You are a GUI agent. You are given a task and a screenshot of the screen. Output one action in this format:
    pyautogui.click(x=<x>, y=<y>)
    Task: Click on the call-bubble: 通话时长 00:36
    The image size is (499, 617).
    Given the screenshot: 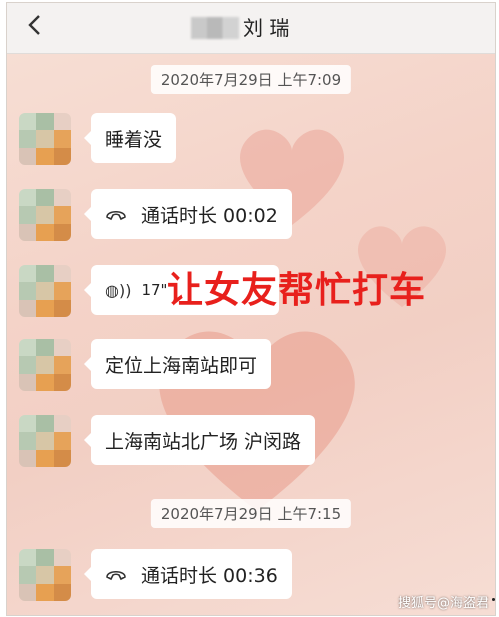 What is the action you would take?
    pyautogui.click(x=188, y=574)
    